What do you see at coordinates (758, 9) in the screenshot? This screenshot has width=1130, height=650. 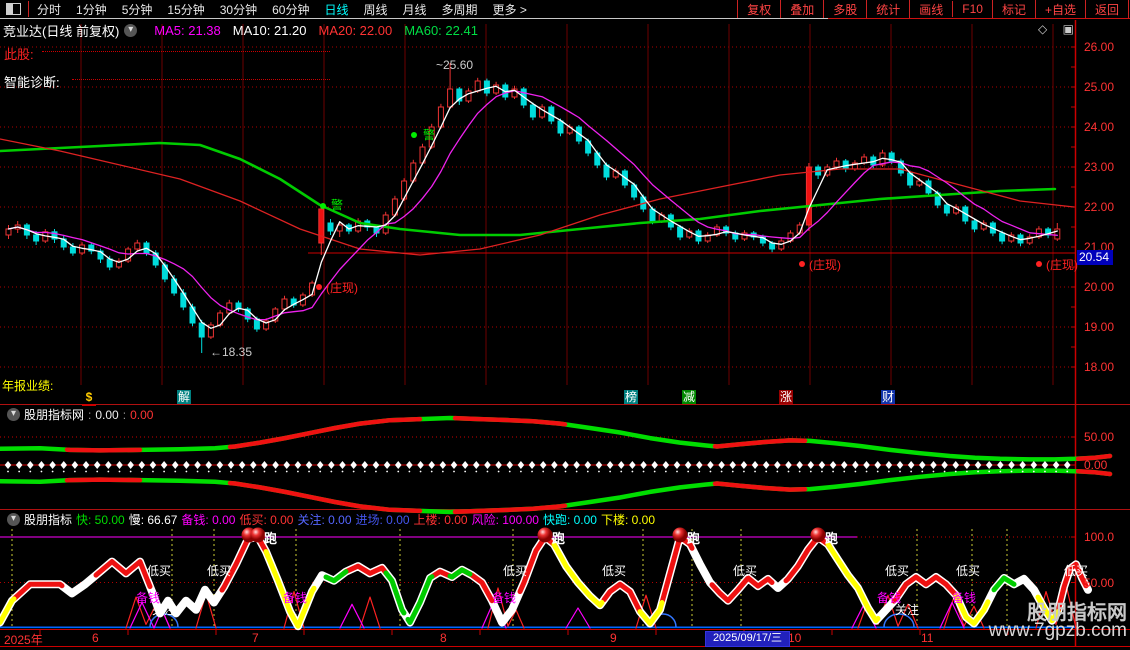 I see `action-item-复权: 复权` at bounding box center [758, 9].